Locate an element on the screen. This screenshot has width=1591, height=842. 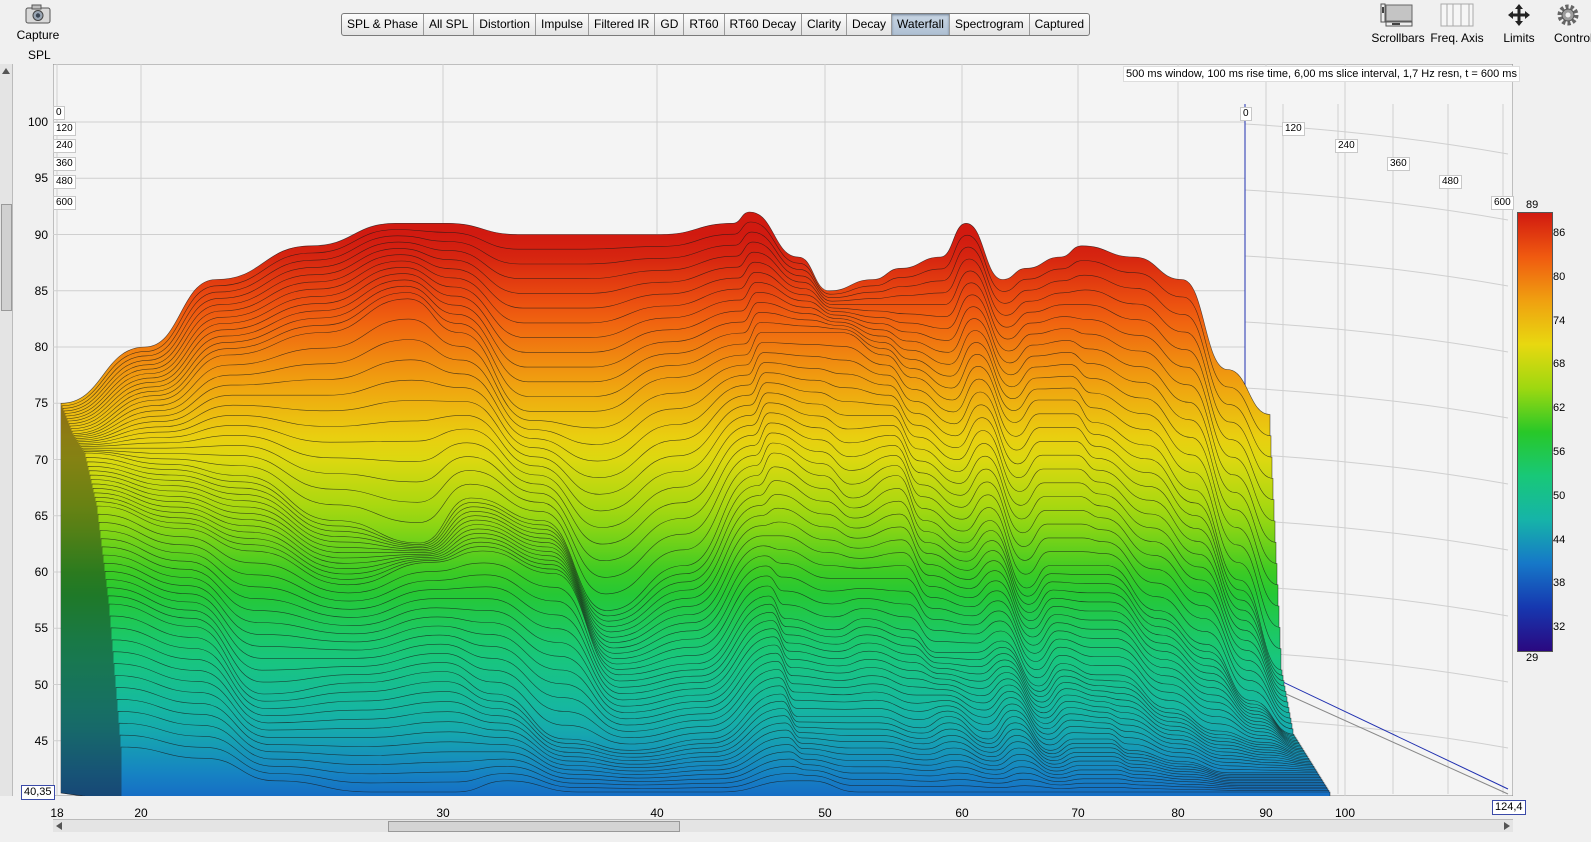
camera-icon is located at coordinates (38, 14).